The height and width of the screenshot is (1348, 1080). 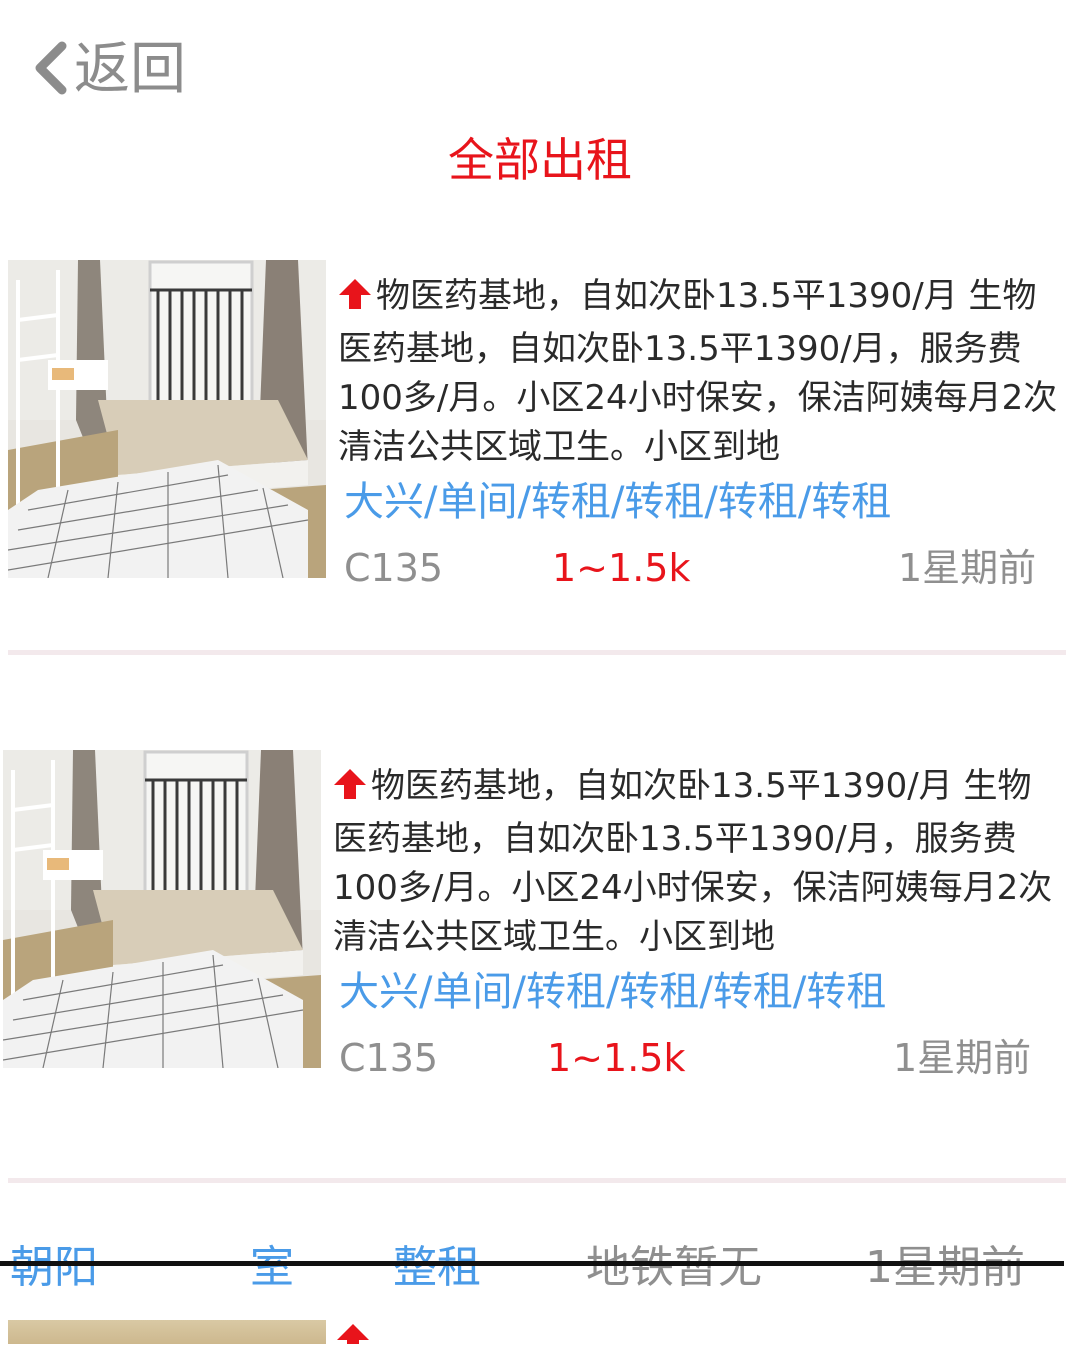 I want to click on back-button: 返回, so click(x=108, y=70).